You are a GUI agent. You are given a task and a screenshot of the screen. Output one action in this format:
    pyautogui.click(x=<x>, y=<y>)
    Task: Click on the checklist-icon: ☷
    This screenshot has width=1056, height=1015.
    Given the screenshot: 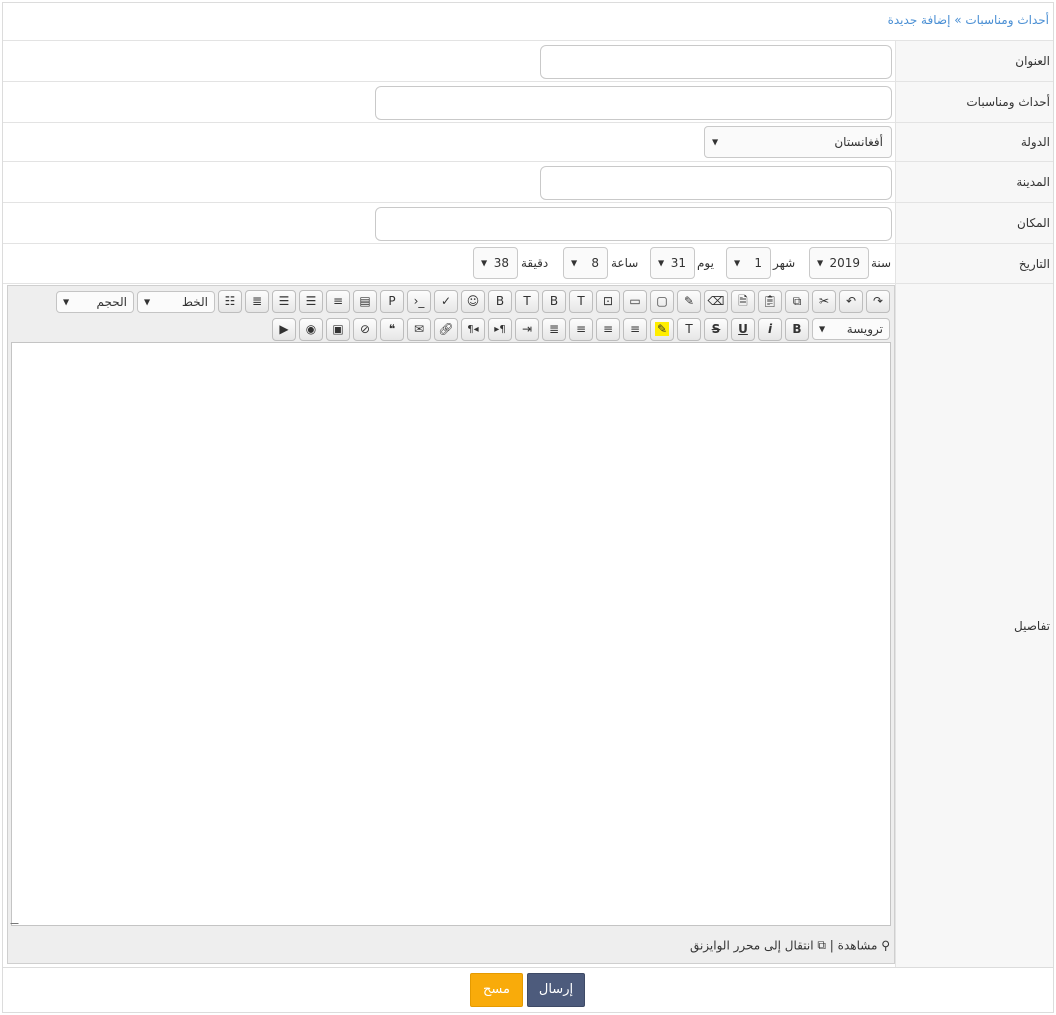 What is the action you would take?
    pyautogui.click(x=230, y=301)
    